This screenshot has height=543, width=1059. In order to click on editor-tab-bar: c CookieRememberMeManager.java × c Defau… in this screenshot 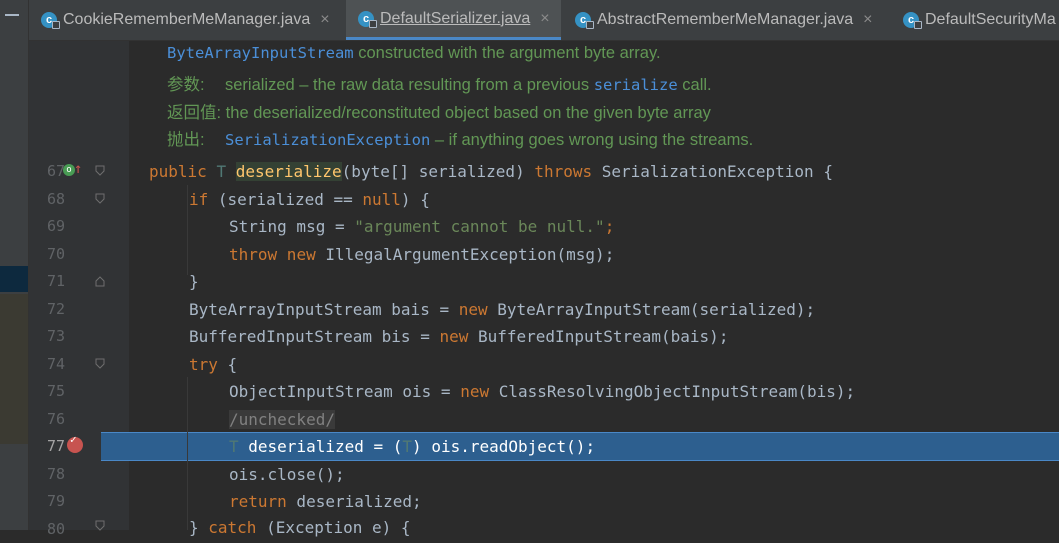, I will do `click(544, 20)`.